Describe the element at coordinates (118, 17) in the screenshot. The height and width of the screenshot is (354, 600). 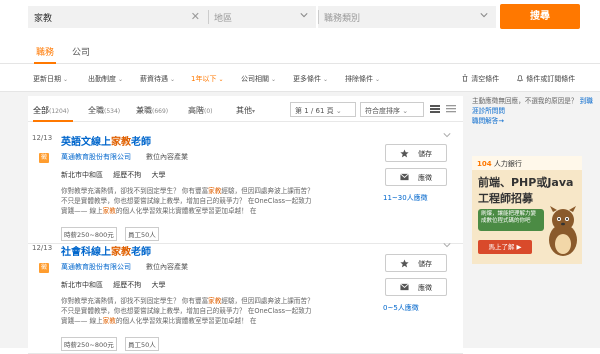
I see `keyword-input: 家教 ✕` at that location.